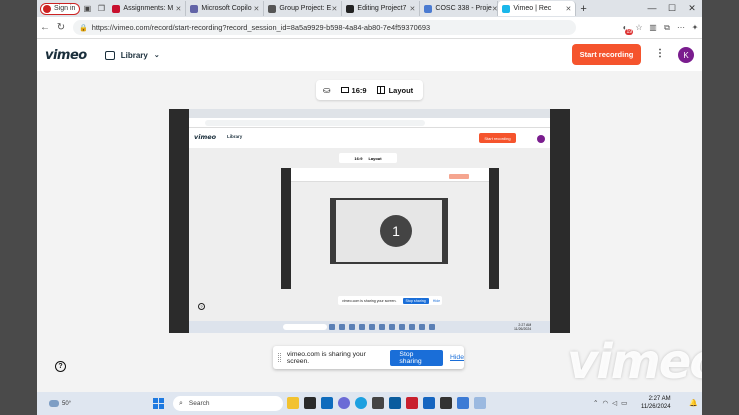 This screenshot has width=739, height=415. Describe the element at coordinates (361, 403) in the screenshot. I see `edge-icon` at that location.